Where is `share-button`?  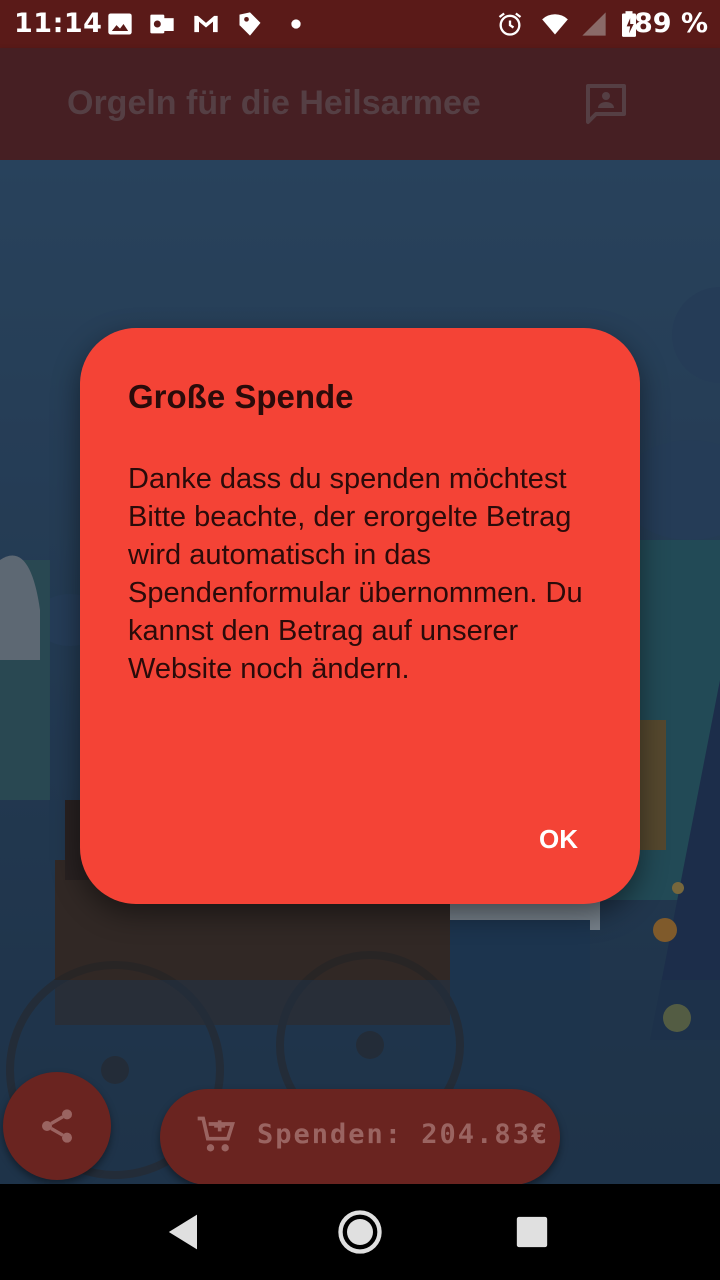 share-button is located at coordinates (57, 1126).